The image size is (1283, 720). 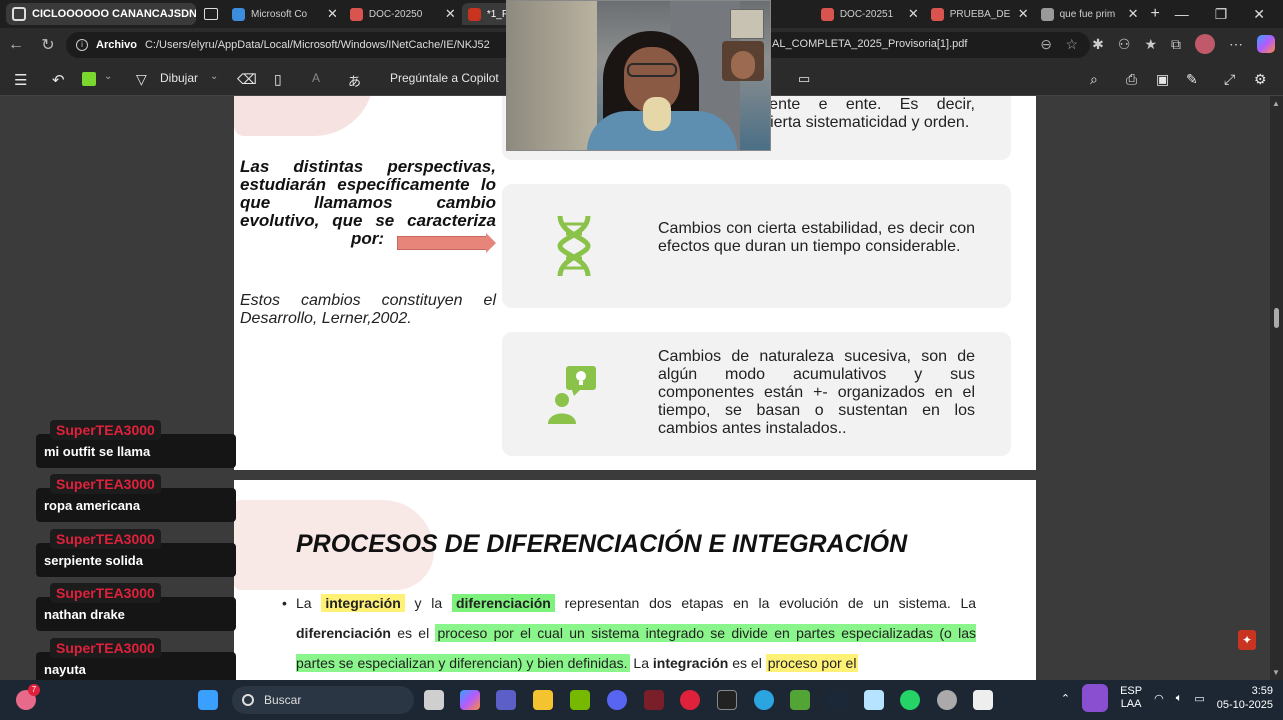 What do you see at coordinates (58, 80) in the screenshot?
I see `undo-icon: ↶` at bounding box center [58, 80].